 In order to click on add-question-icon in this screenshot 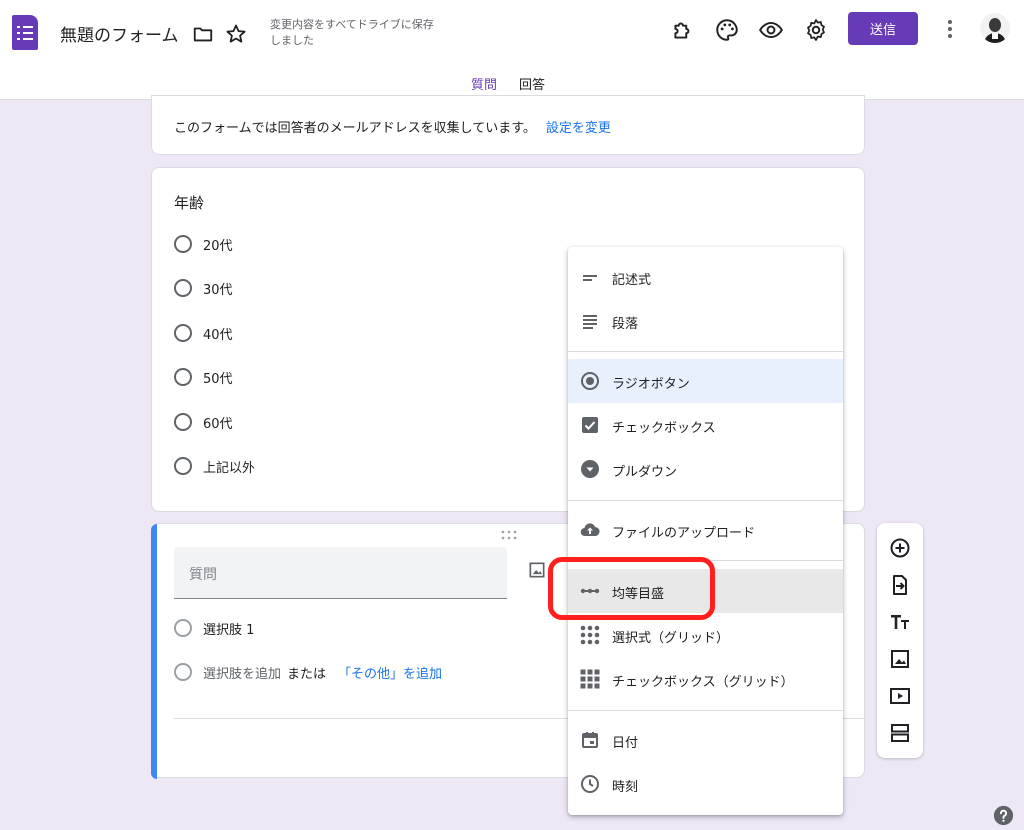, I will do `click(900, 548)`.